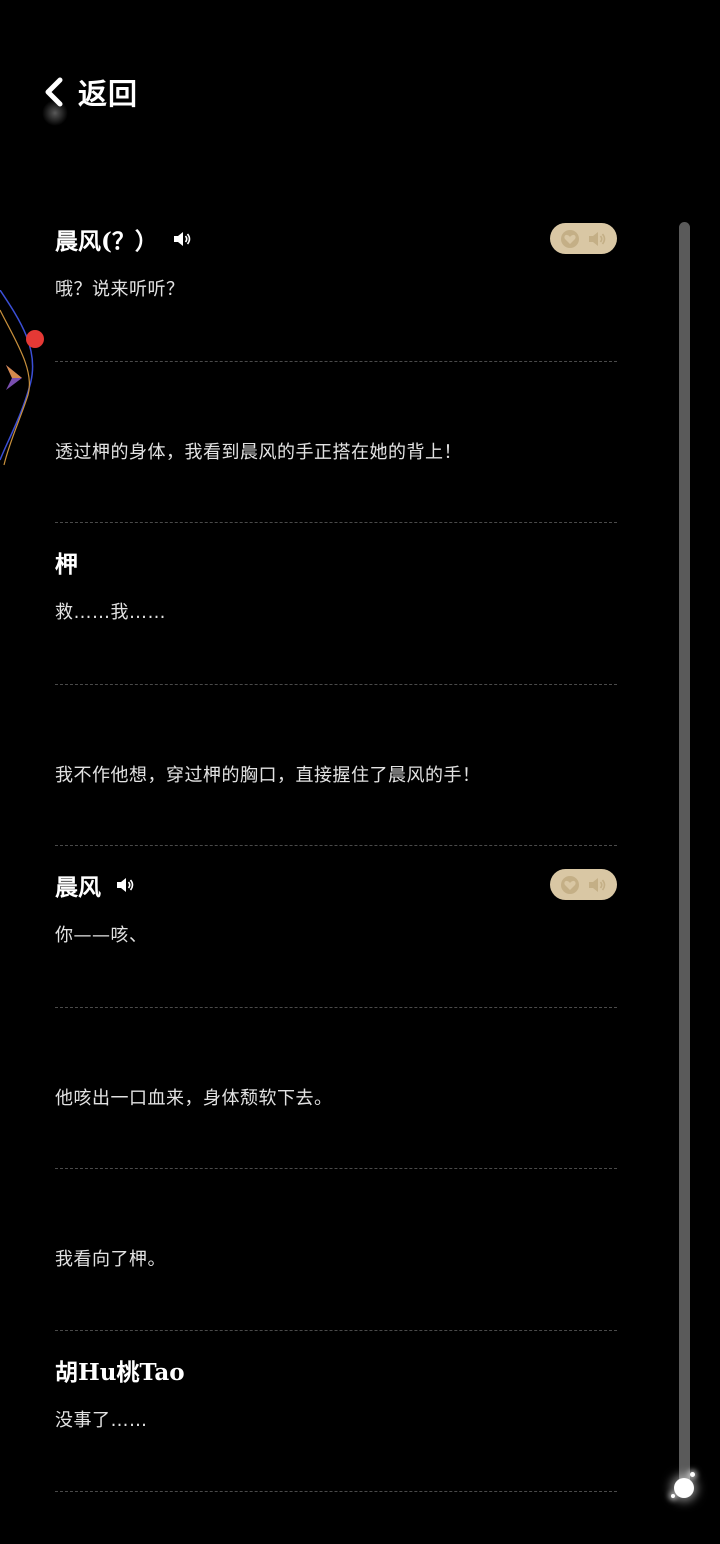 The width and height of the screenshot is (720, 1544). Describe the element at coordinates (684, 1488) in the screenshot. I see `scrollbar-thumb` at that location.